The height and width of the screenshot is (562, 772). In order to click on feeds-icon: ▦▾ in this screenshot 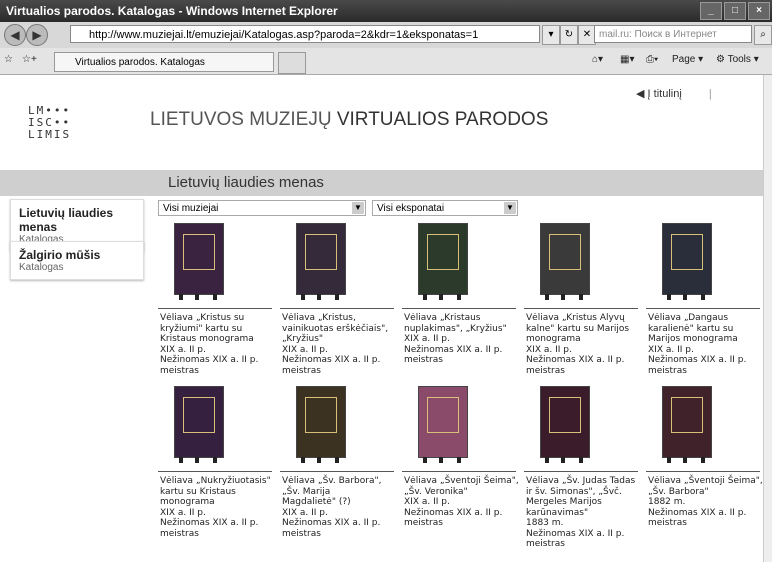, I will do `click(627, 59)`.